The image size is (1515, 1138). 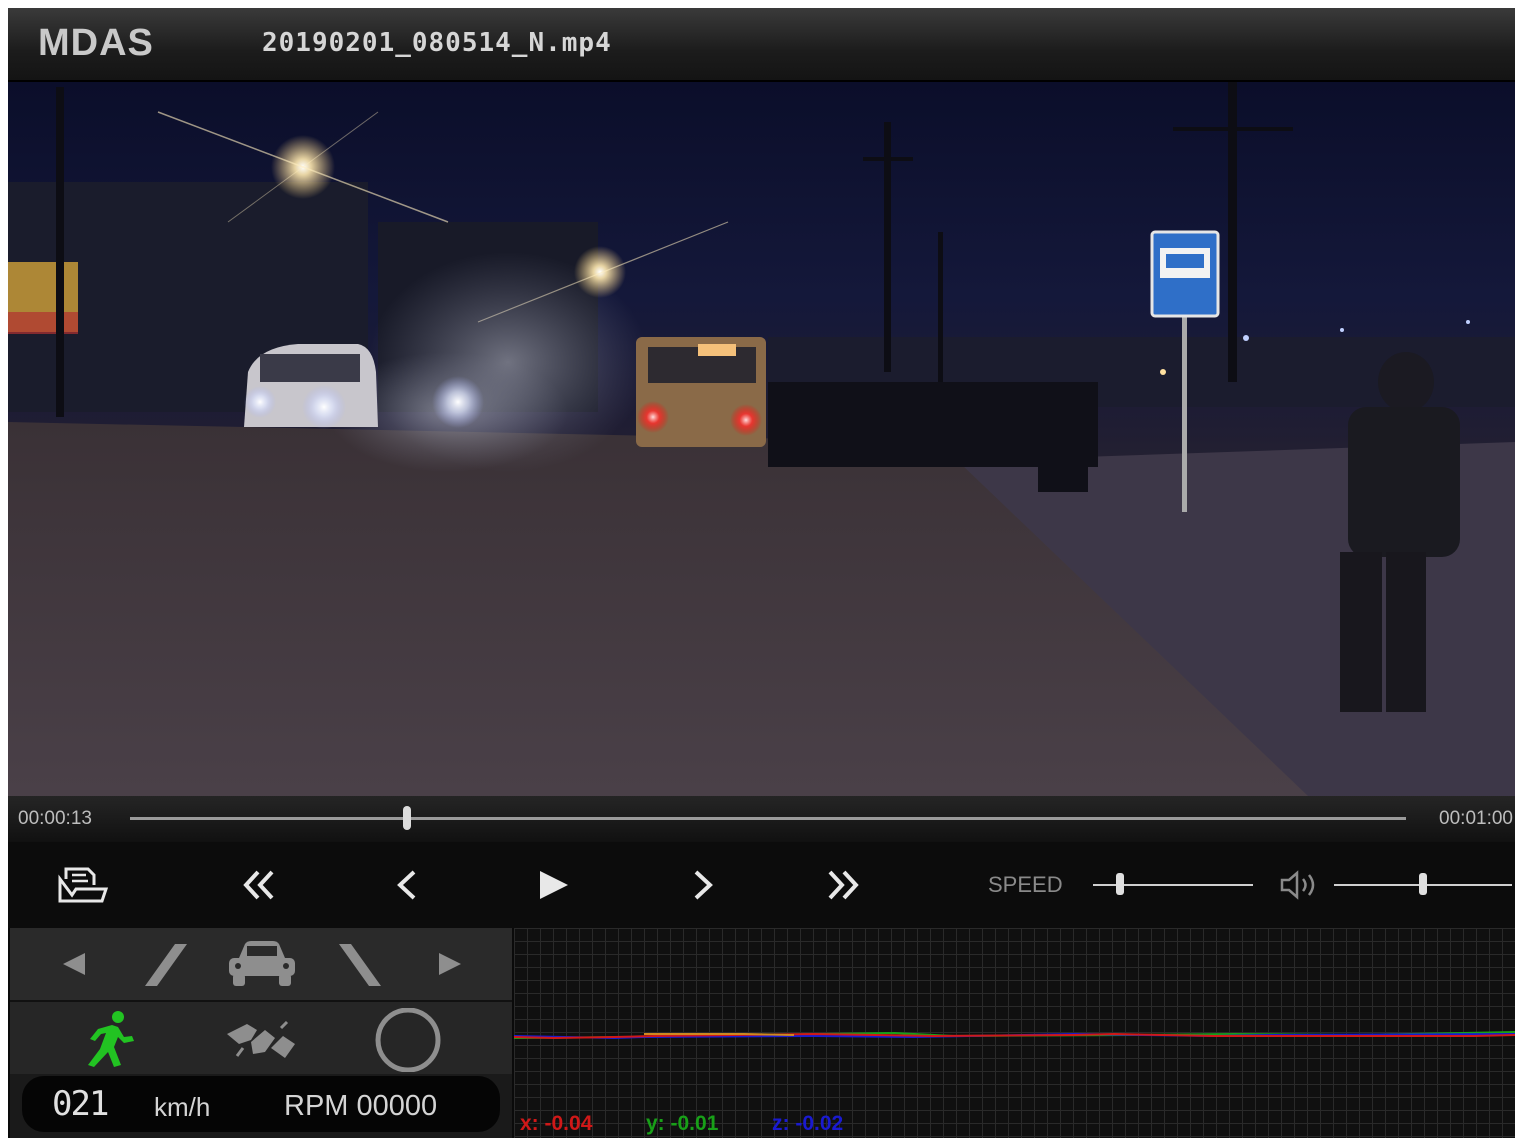 I want to click on timeline: 00:00:13 00:01:00, so click(x=761, y=819).